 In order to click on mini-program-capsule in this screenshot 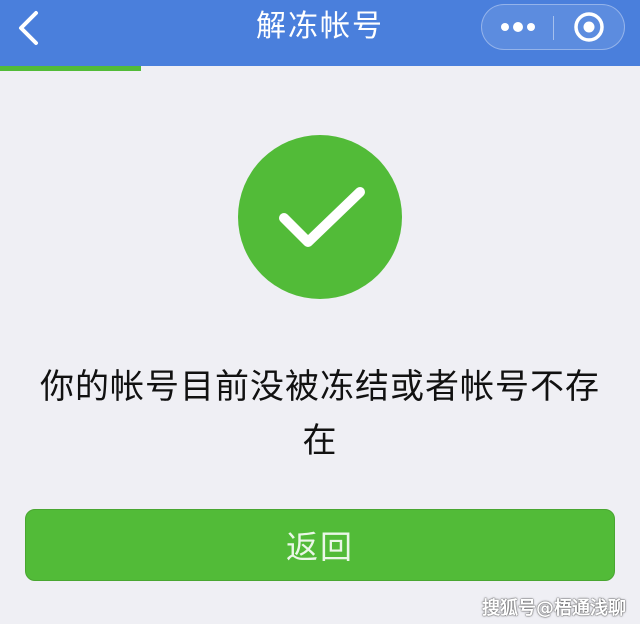, I will do `click(553, 27)`.